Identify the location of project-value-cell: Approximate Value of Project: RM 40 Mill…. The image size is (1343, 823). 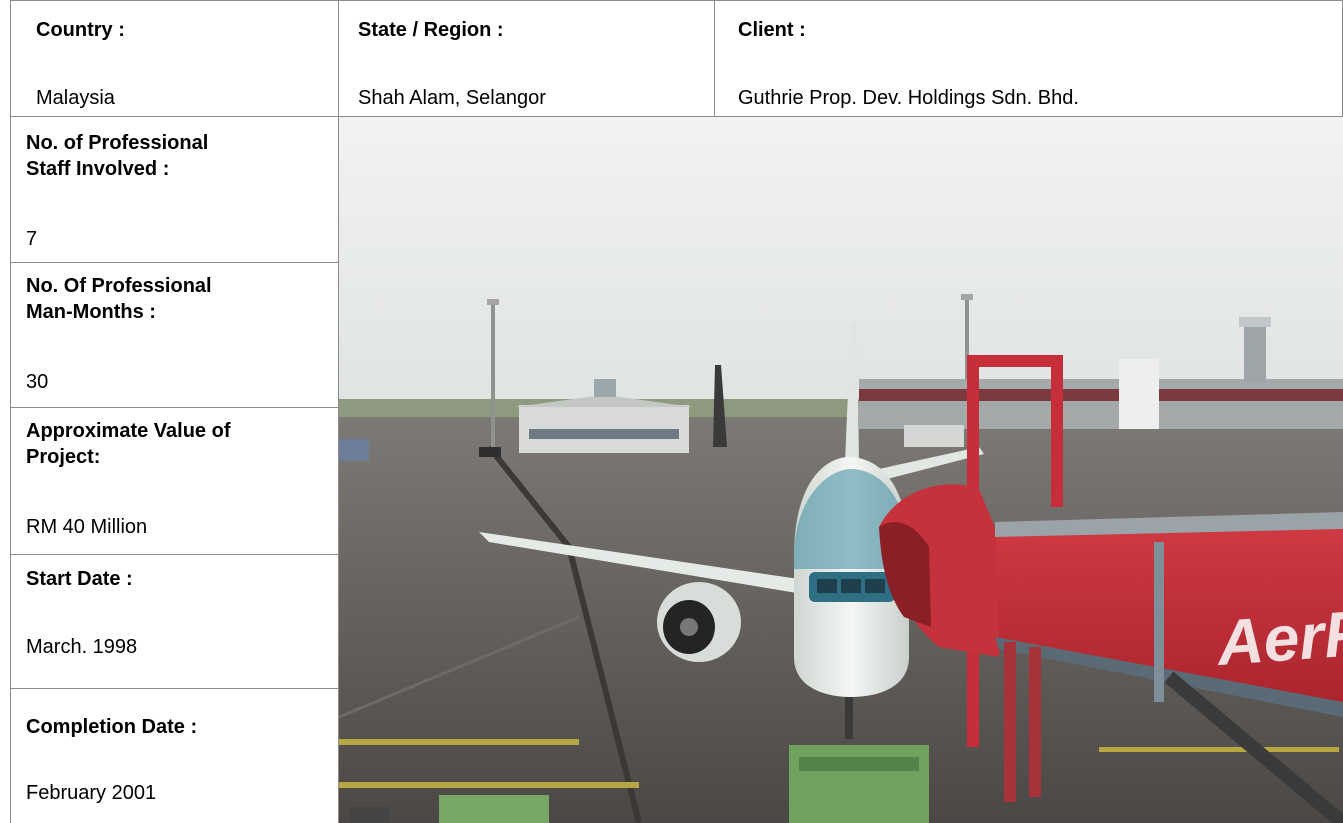
(174, 481).